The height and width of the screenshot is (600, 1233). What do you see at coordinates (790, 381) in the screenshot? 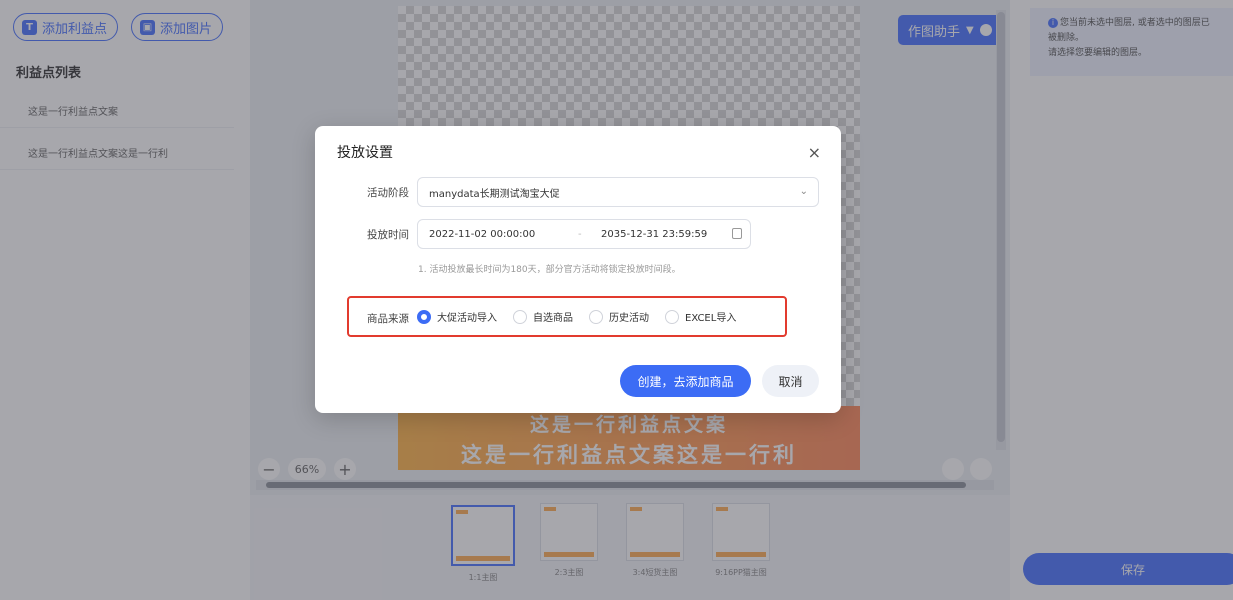
I see `cancel-button: 取消` at bounding box center [790, 381].